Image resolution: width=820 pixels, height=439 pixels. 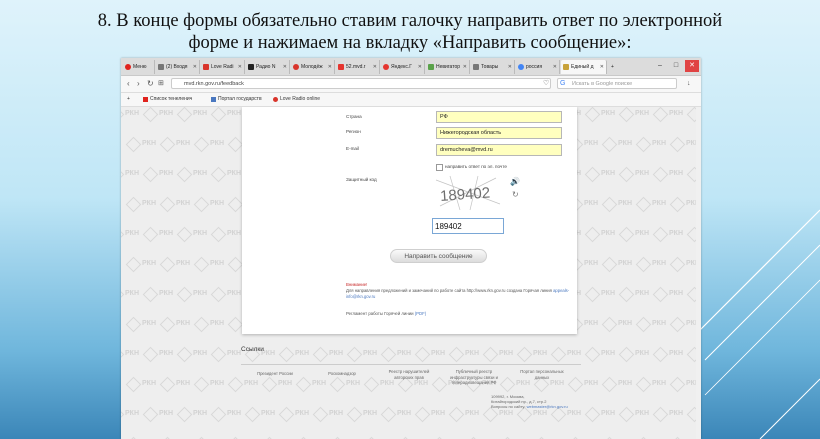 What do you see at coordinates (698, 273) in the screenshot?
I see `scrollbar` at bounding box center [698, 273].